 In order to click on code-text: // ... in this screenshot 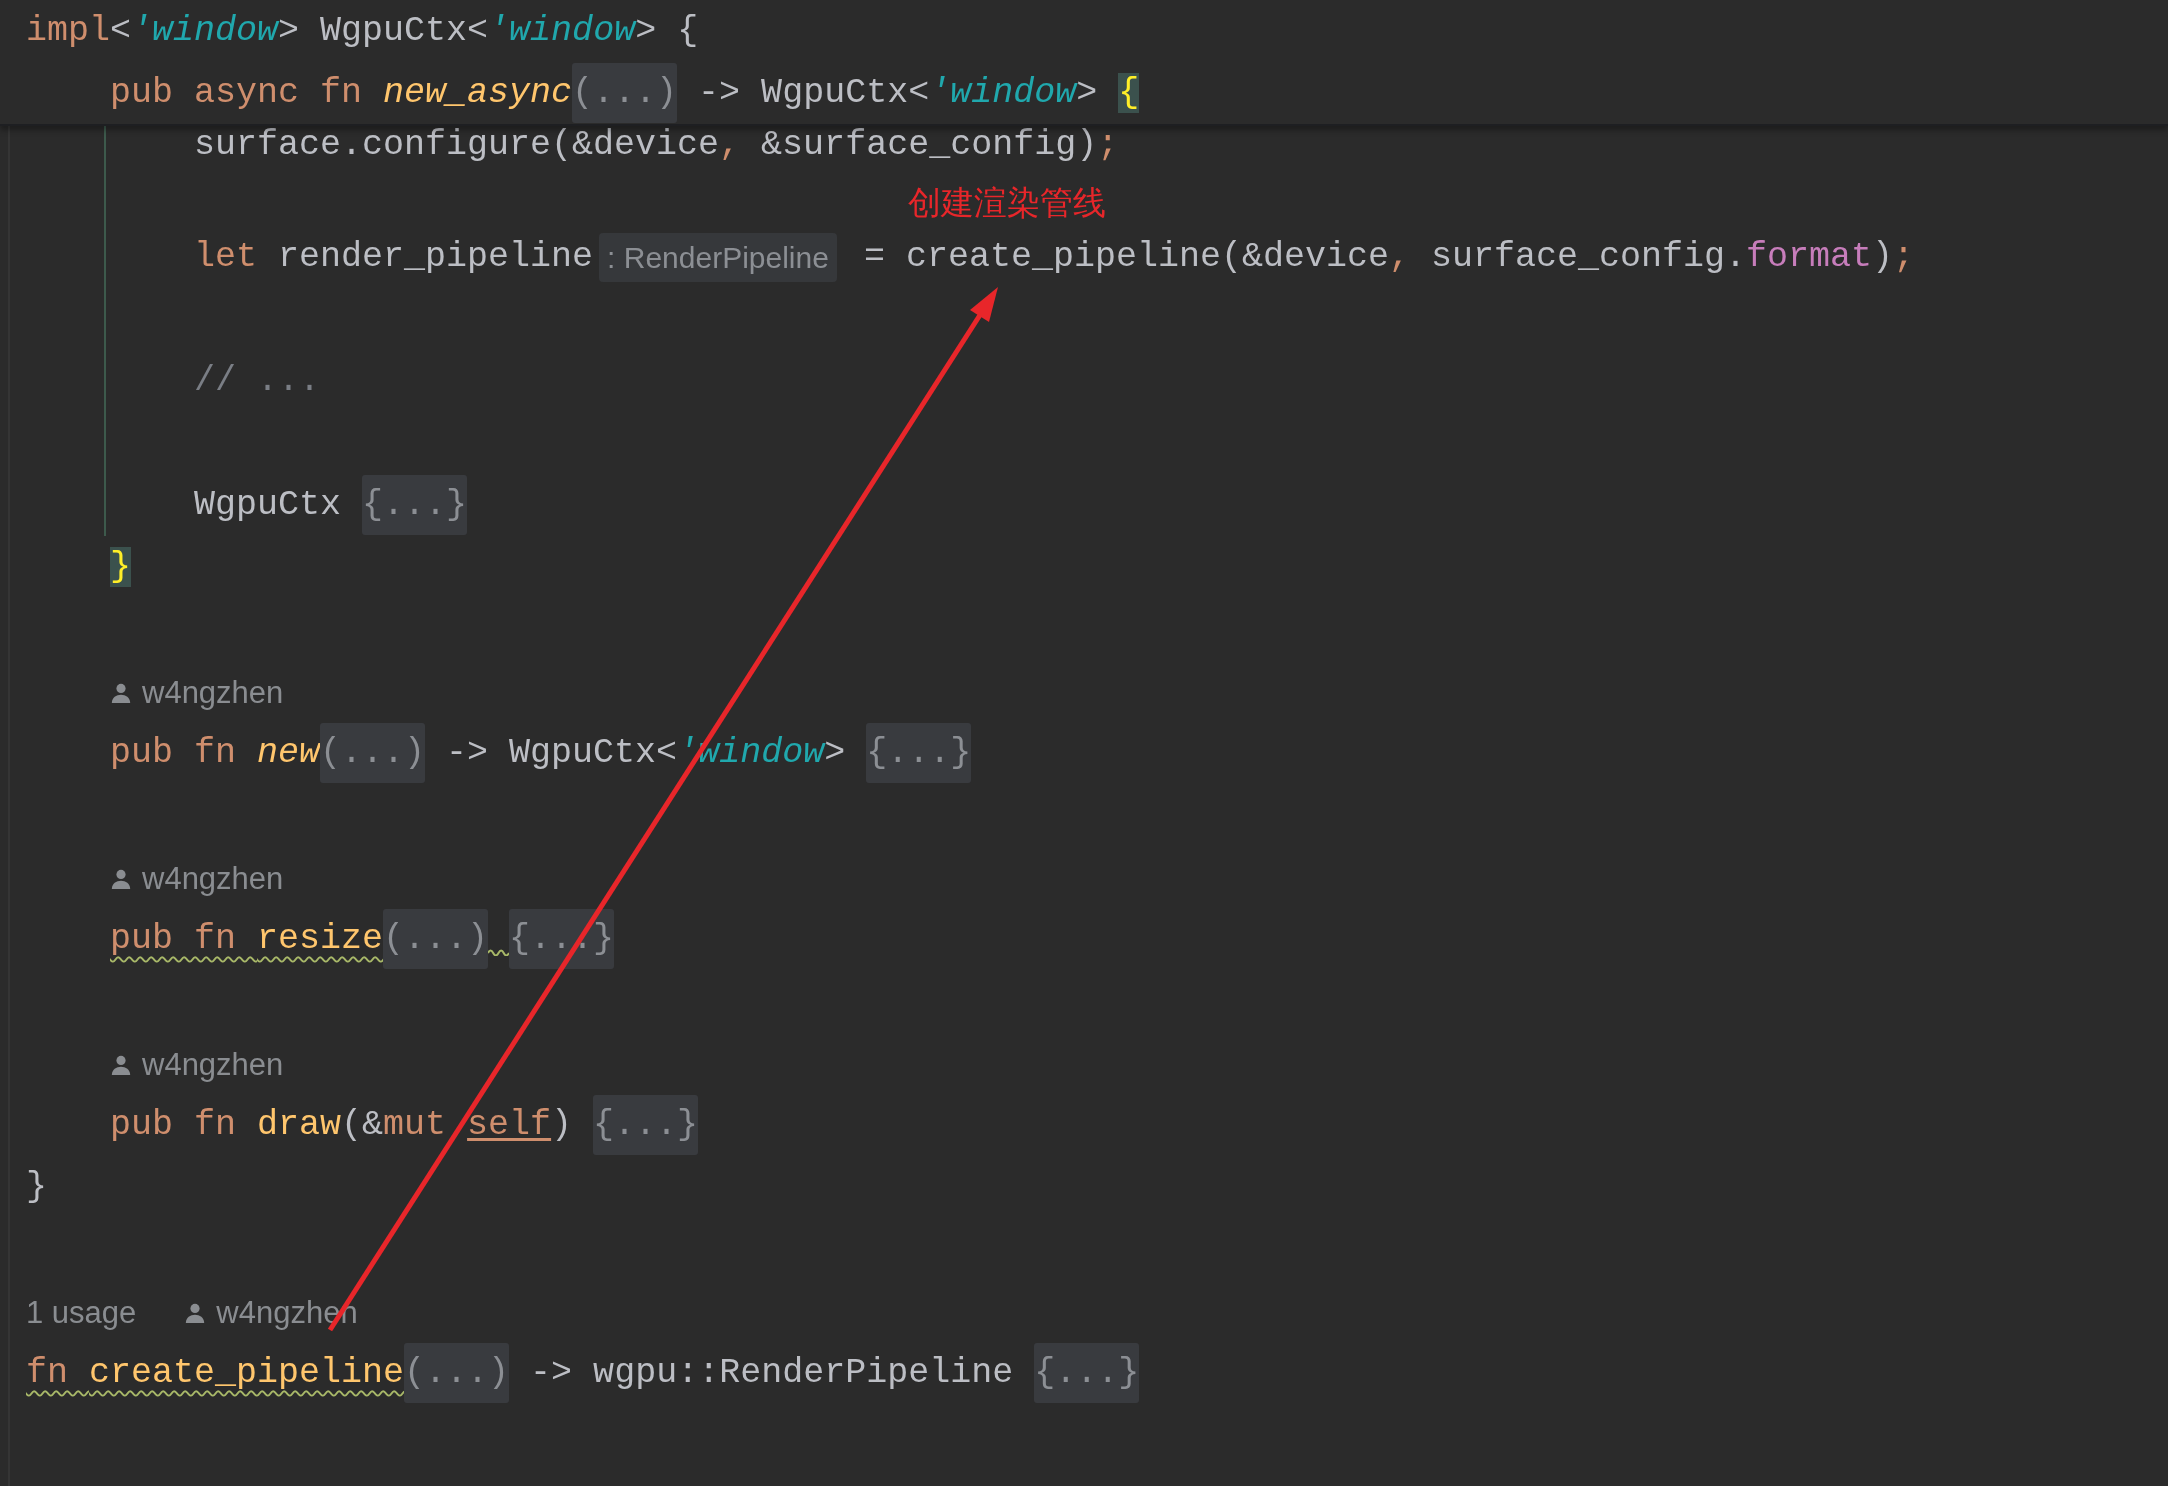, I will do `click(257, 381)`.